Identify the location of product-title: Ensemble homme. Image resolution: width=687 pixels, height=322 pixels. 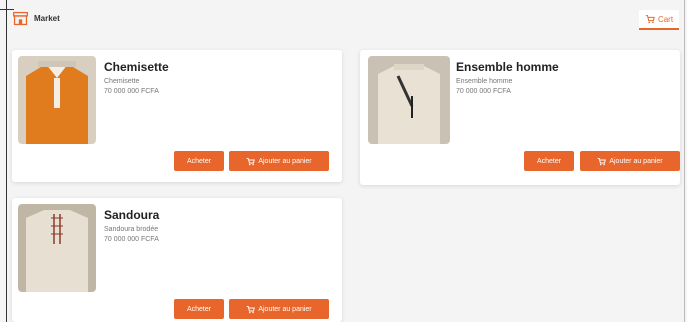
(507, 67).